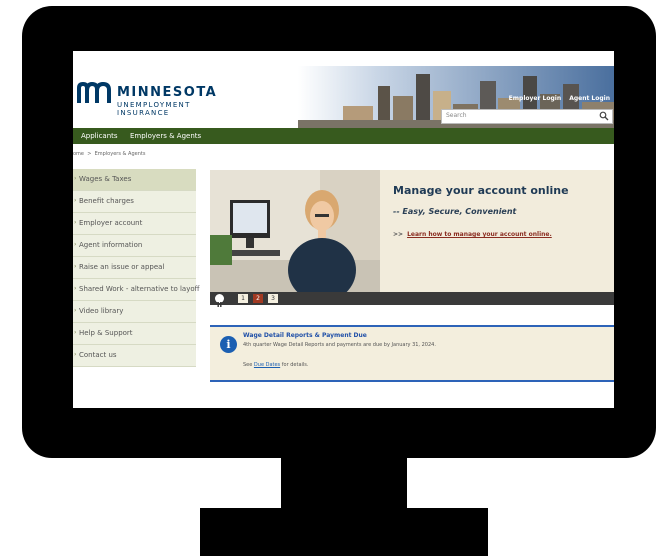 This screenshot has width=669, height=556. Describe the element at coordinates (344, 532) in the screenshot. I see `monitor-base` at that location.